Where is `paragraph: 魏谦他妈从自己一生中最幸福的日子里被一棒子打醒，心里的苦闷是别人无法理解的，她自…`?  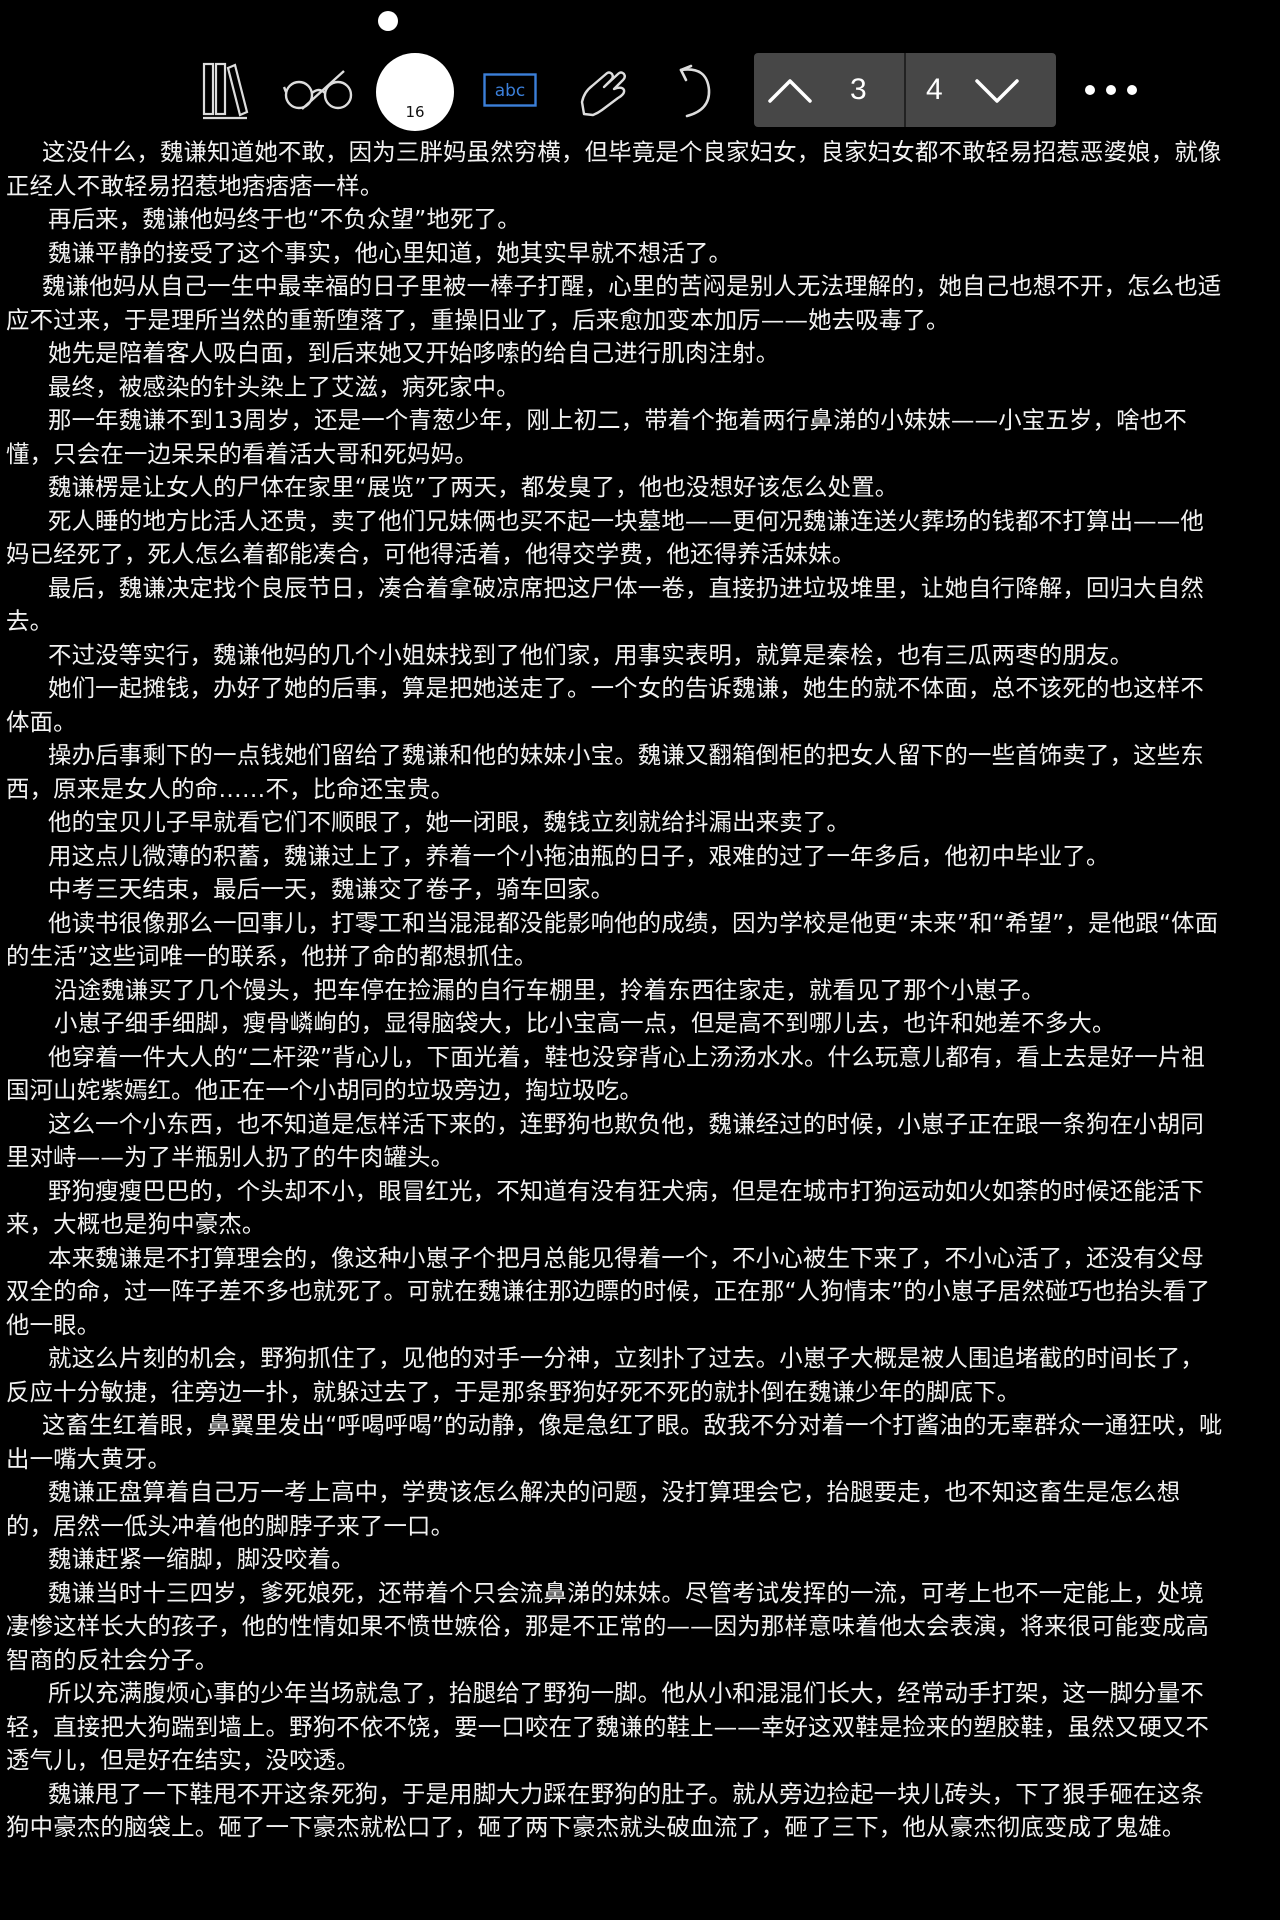 paragraph: 魏谦他妈从自己一生中最幸福的日子里被一棒子打醒，心里的苦闷是别人无法理解的，她自… is located at coordinates (614, 303).